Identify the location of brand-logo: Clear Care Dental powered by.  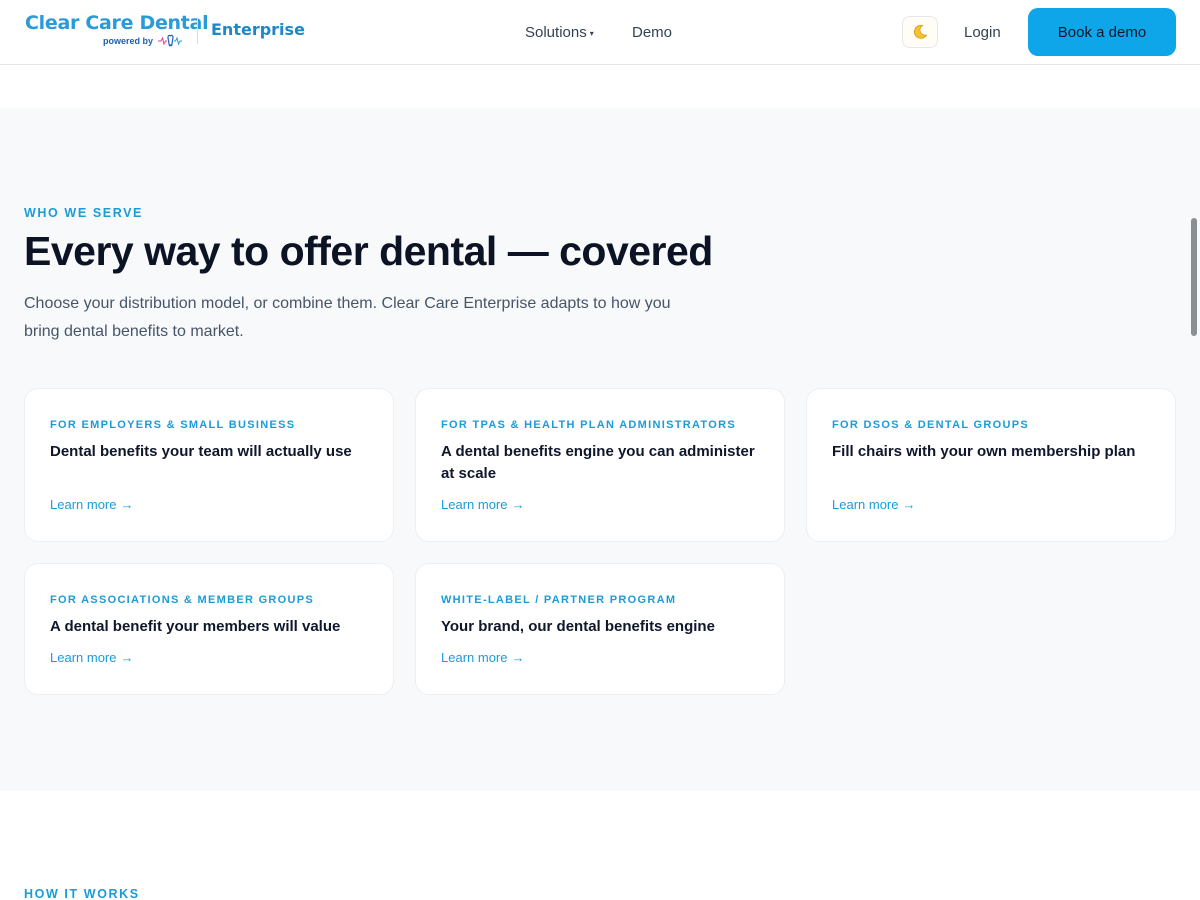
(117, 29).